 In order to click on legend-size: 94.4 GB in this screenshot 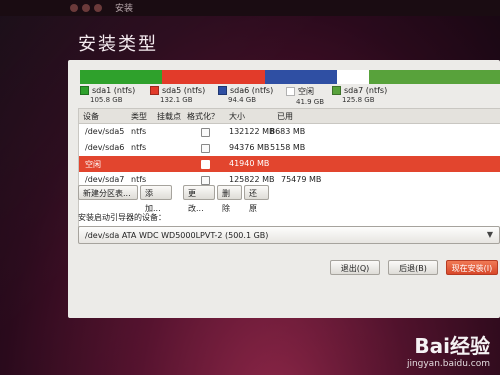, I will do `click(242, 100)`.